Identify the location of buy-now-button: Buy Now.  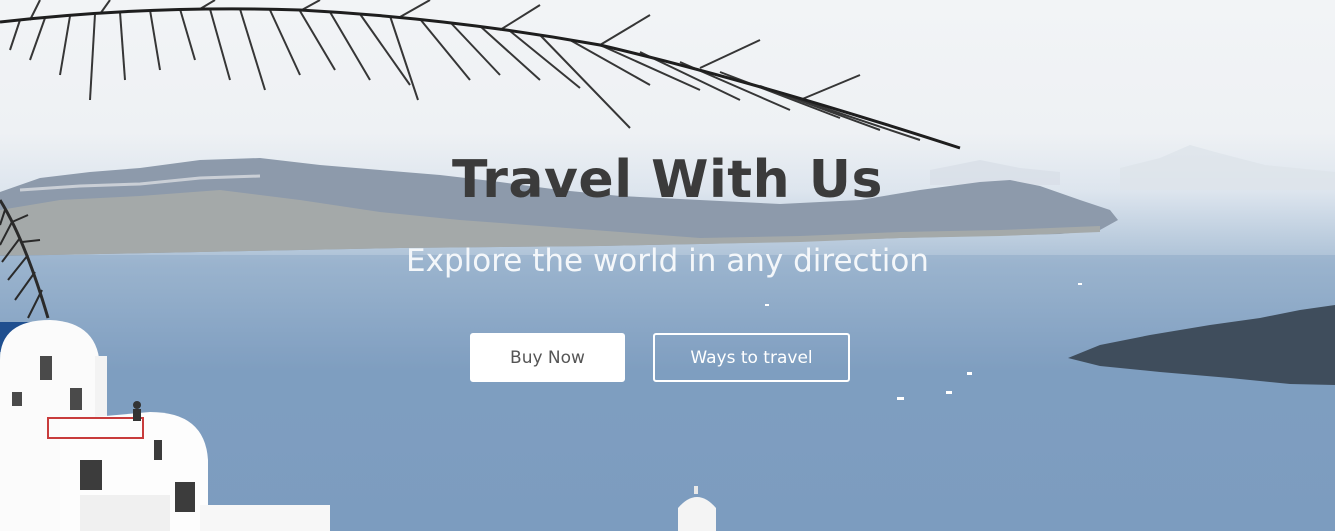
(547, 357).